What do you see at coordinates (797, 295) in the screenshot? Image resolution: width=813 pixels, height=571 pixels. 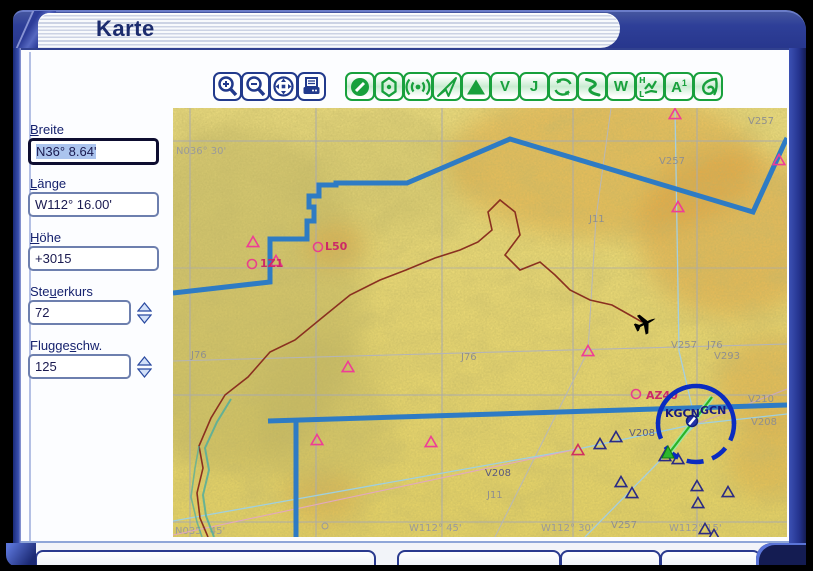 I see `right-frame` at bounding box center [797, 295].